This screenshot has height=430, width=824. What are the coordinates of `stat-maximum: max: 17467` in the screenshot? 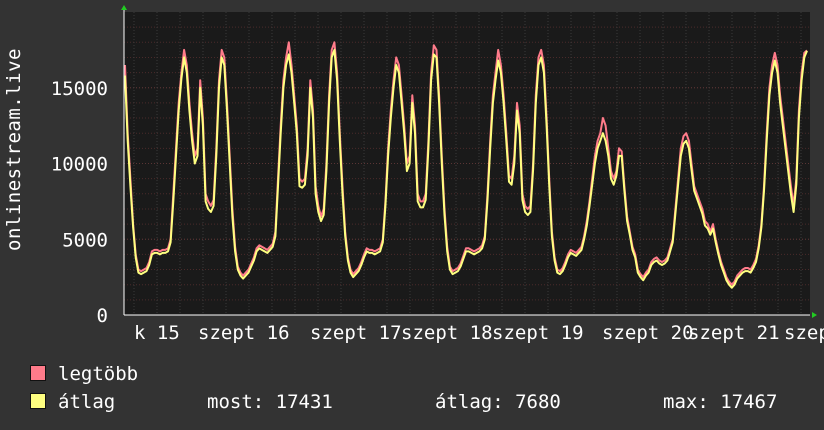 It's located at (720, 402).